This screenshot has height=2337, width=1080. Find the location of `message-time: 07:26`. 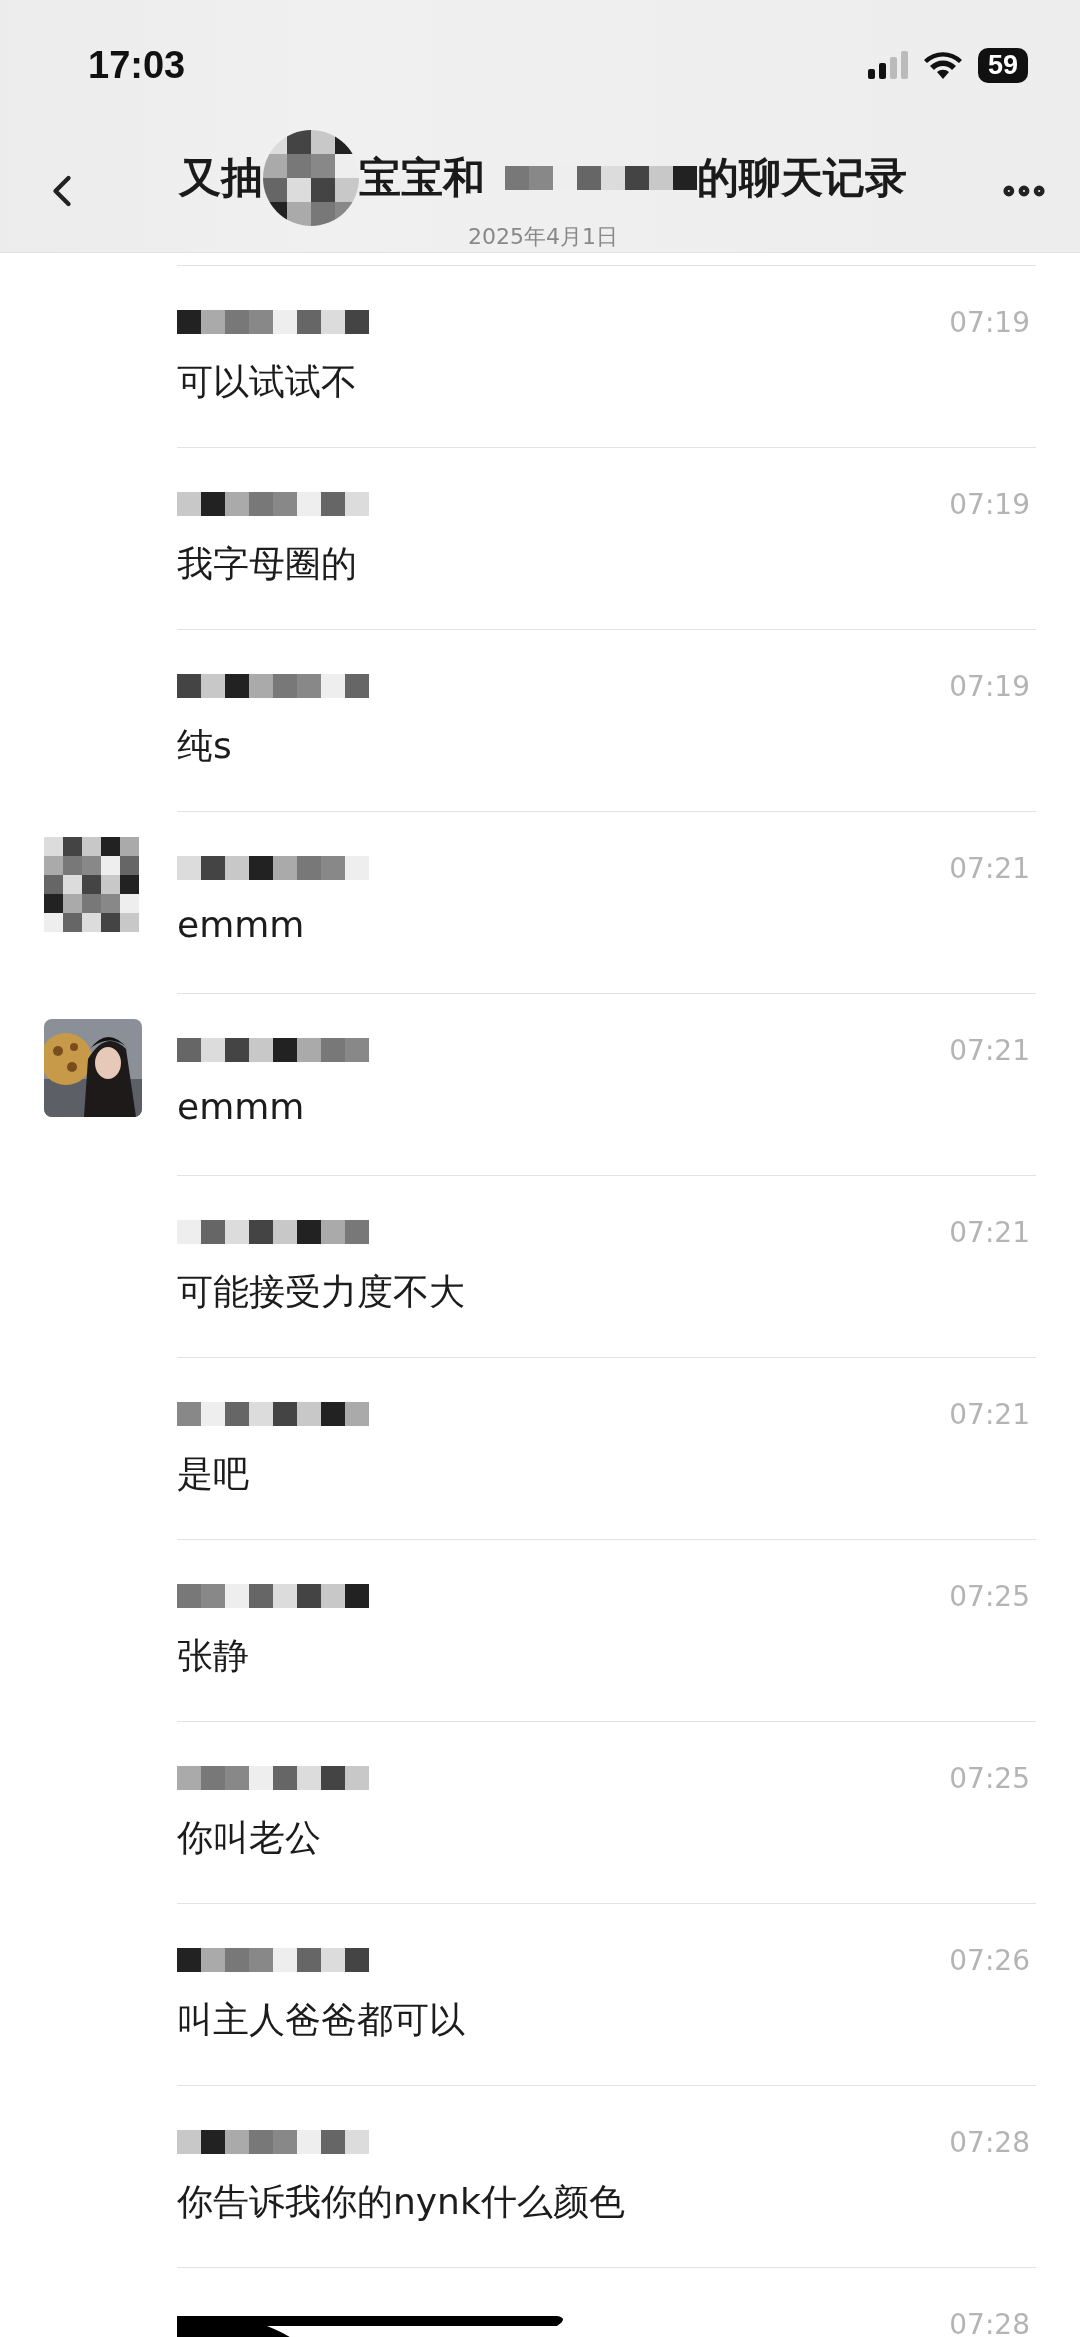

message-time: 07:26 is located at coordinates (990, 1960).